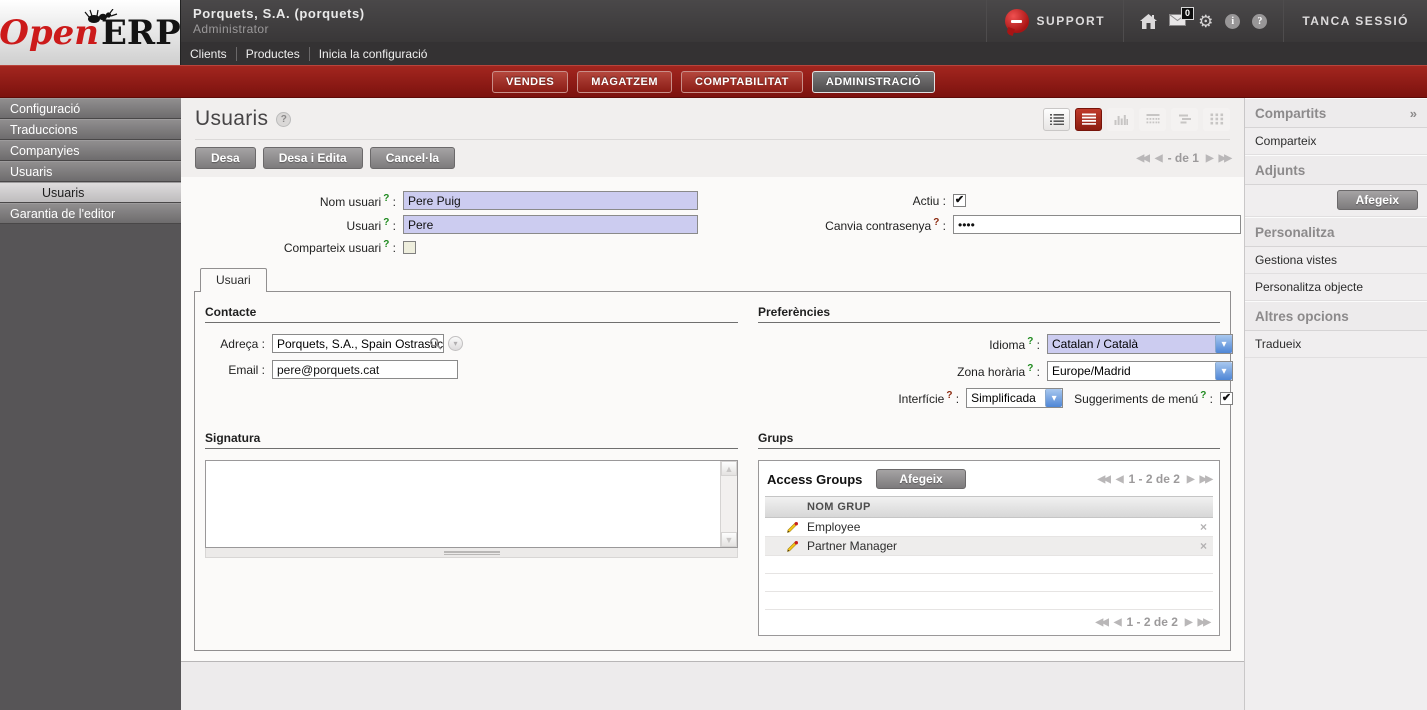 Image resolution: width=1427 pixels, height=710 pixels. What do you see at coordinates (1071, 21) in the screenshot?
I see `support-label: SUPPORT` at bounding box center [1071, 21].